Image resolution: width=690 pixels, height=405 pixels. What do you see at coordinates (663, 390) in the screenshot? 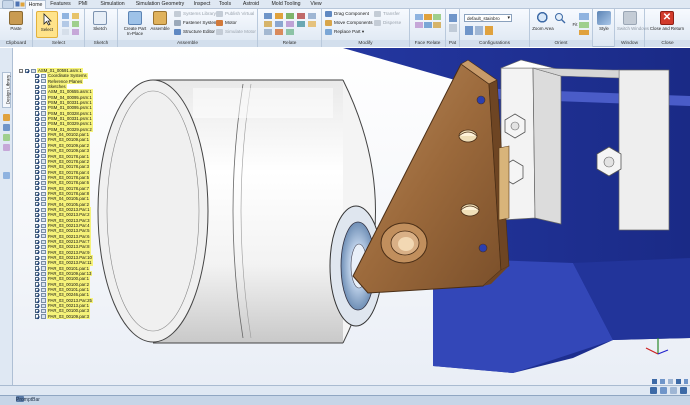
I see `fit-view-icon` at bounding box center [663, 390].